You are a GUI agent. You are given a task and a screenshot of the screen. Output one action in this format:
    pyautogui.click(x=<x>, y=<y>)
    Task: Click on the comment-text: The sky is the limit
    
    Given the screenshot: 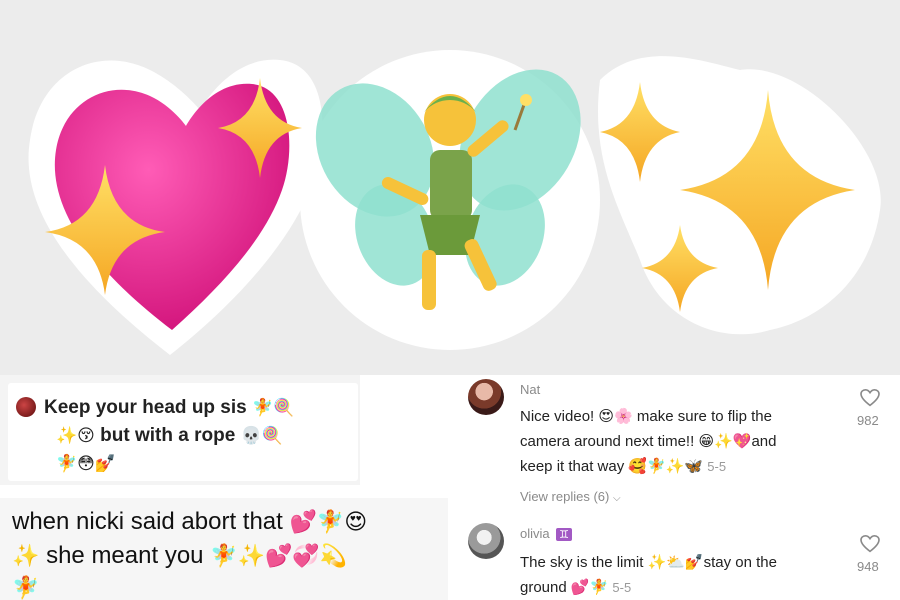 What is the action you would take?
    pyautogui.click(x=582, y=562)
    